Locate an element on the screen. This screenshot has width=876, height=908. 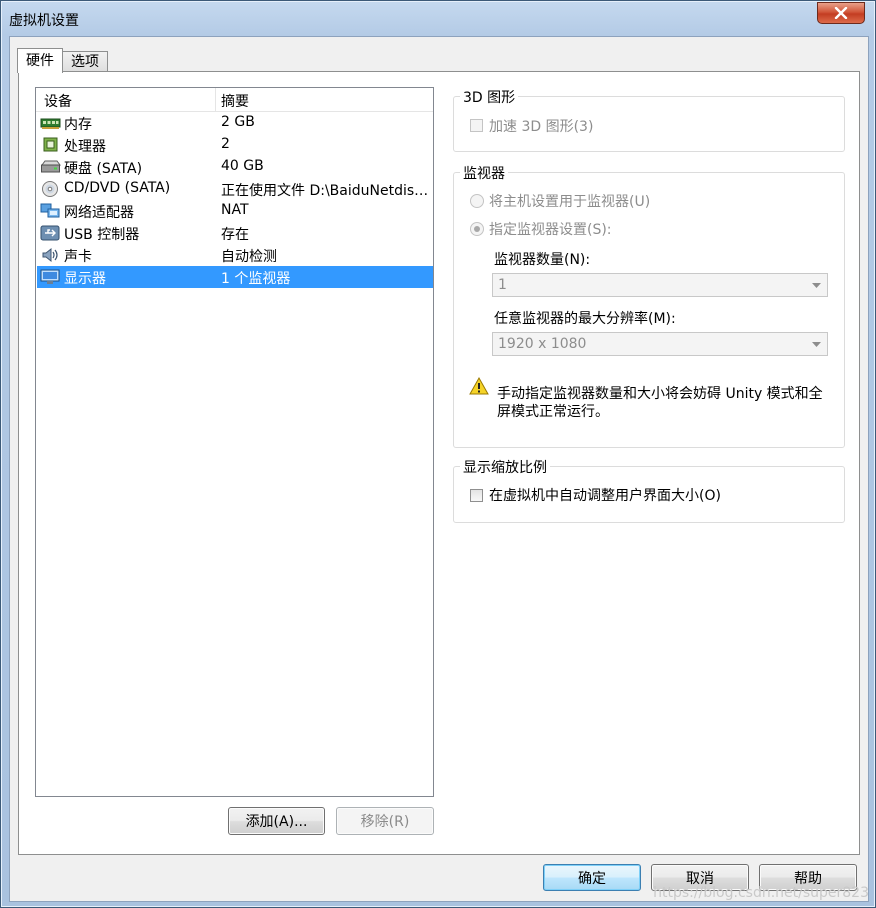
max-resolution-value: 1920 x 1080 is located at coordinates (542, 344).